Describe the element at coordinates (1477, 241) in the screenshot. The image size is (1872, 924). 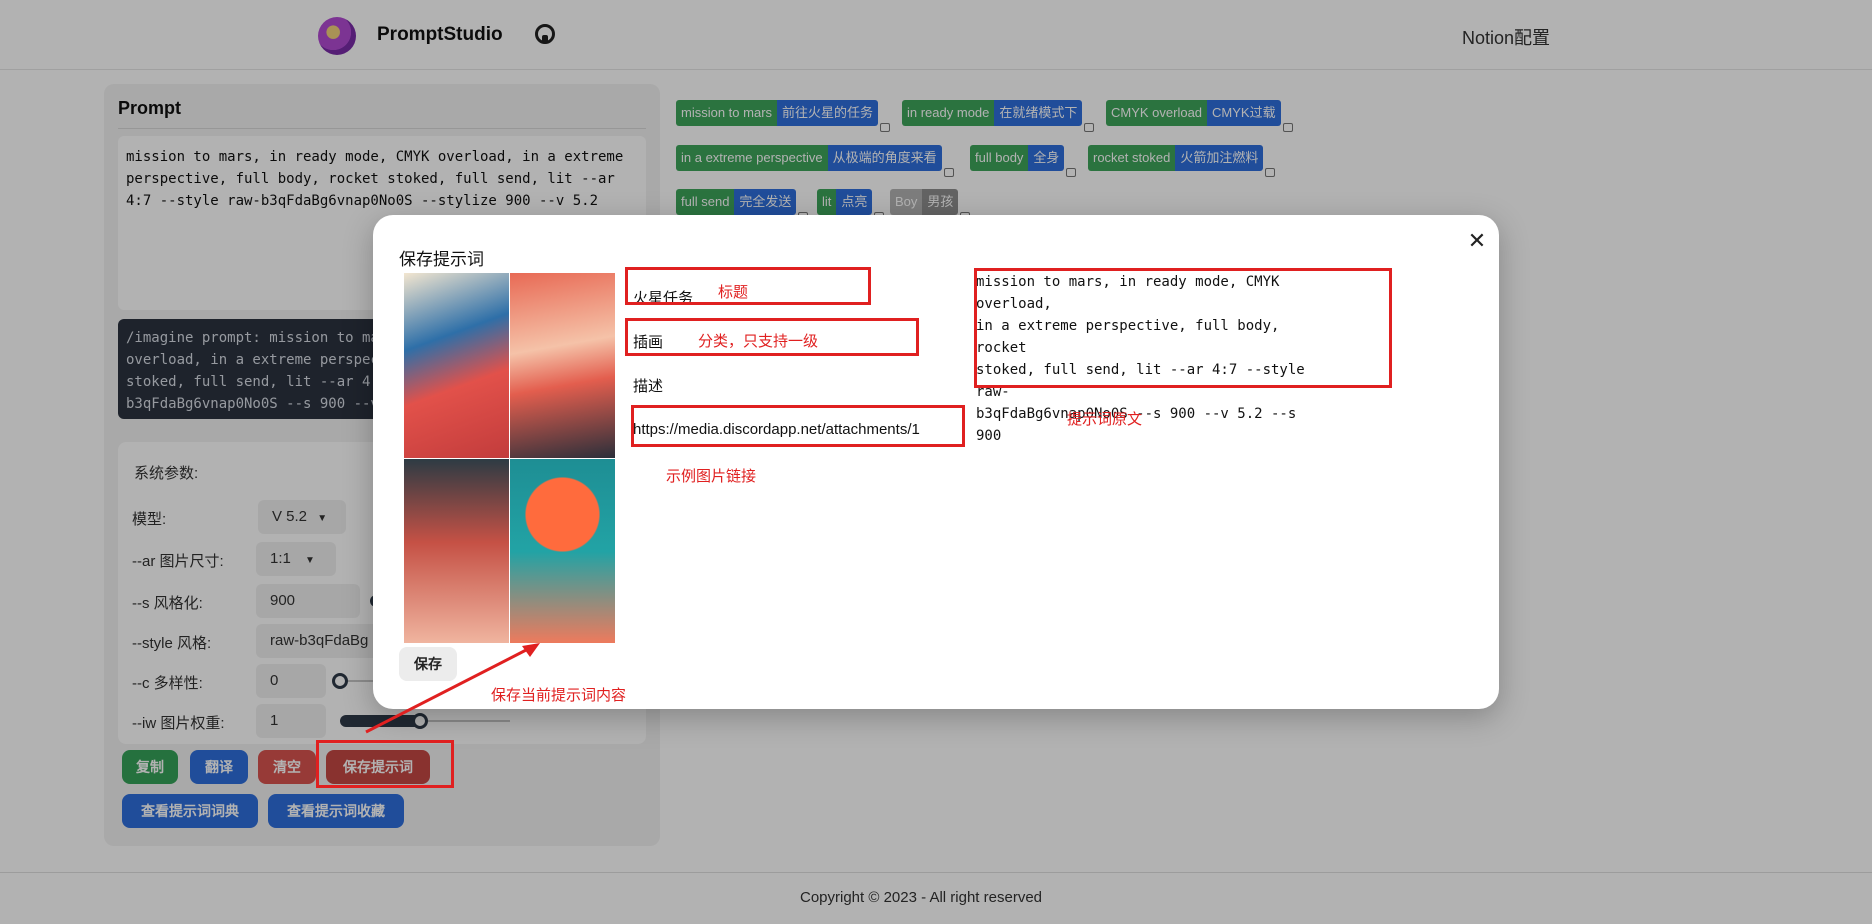
I see `close-icon: ✕` at that location.